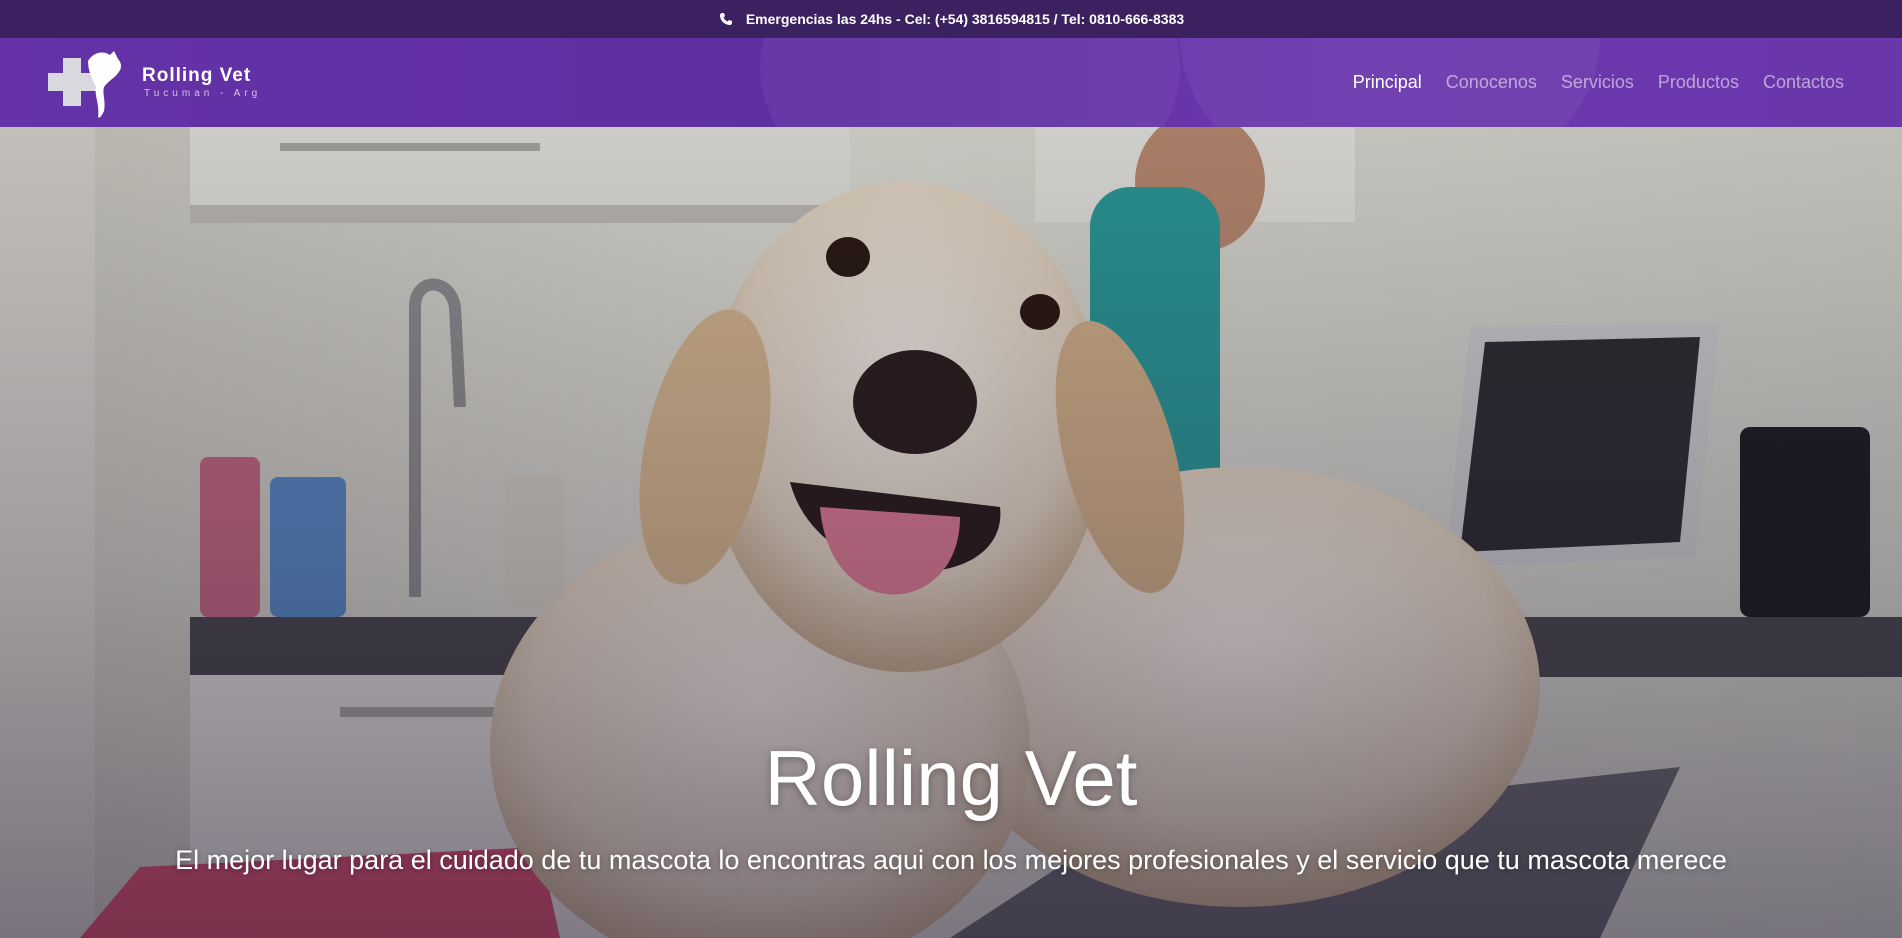 The width and height of the screenshot is (1902, 938). Describe the element at coordinates (197, 75) in the screenshot. I see `brand-name: Rolling Vet` at that location.